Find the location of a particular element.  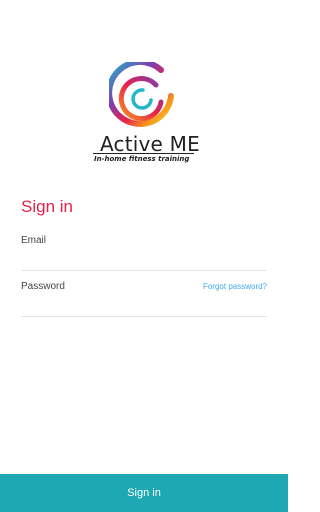

concentric-rings-logo-icon is located at coordinates (141, 94).